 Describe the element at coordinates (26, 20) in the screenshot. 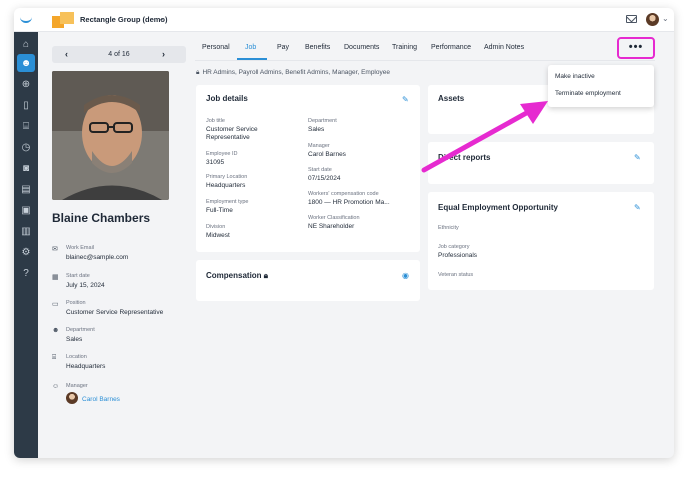

I see `brand-logo-icon` at that location.